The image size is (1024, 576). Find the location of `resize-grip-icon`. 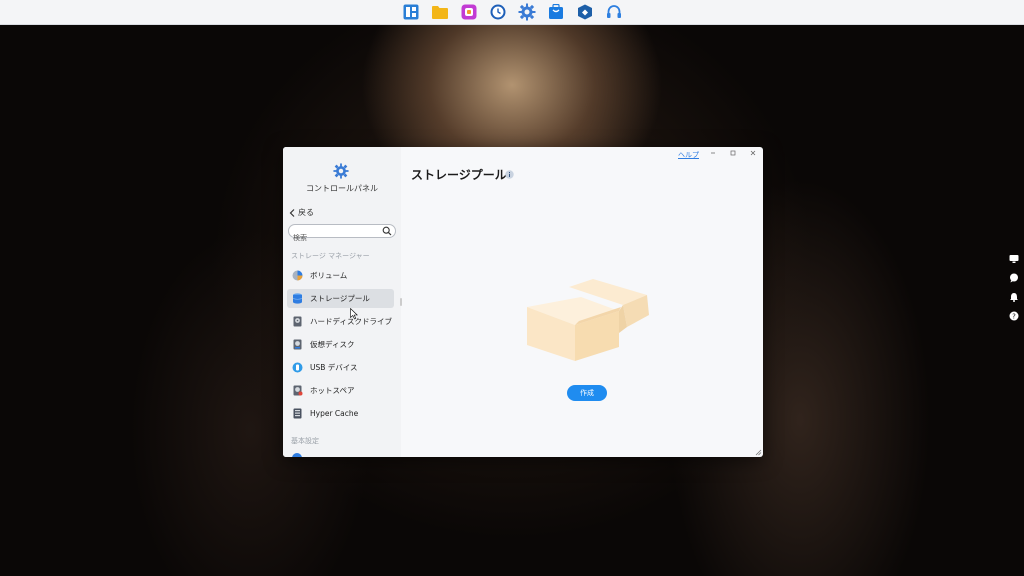

resize-grip-icon is located at coordinates (758, 452).